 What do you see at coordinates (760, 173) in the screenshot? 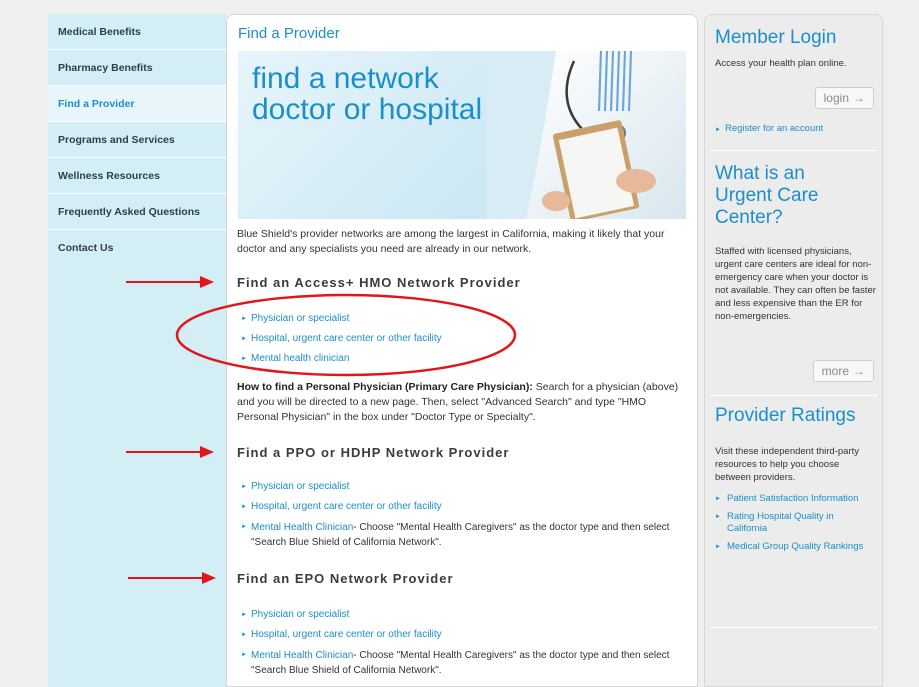
I see `urgent-care-title-line-1: What is an` at bounding box center [760, 173].